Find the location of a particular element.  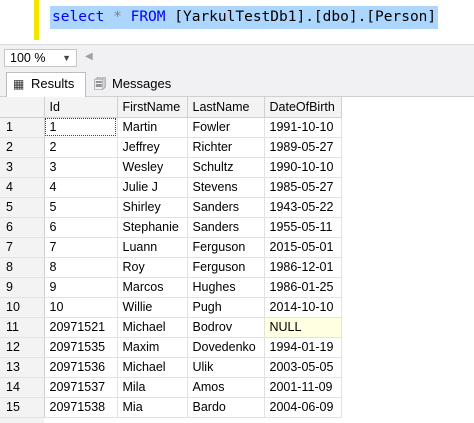

cell-firstname: Mia is located at coordinates (152, 407).